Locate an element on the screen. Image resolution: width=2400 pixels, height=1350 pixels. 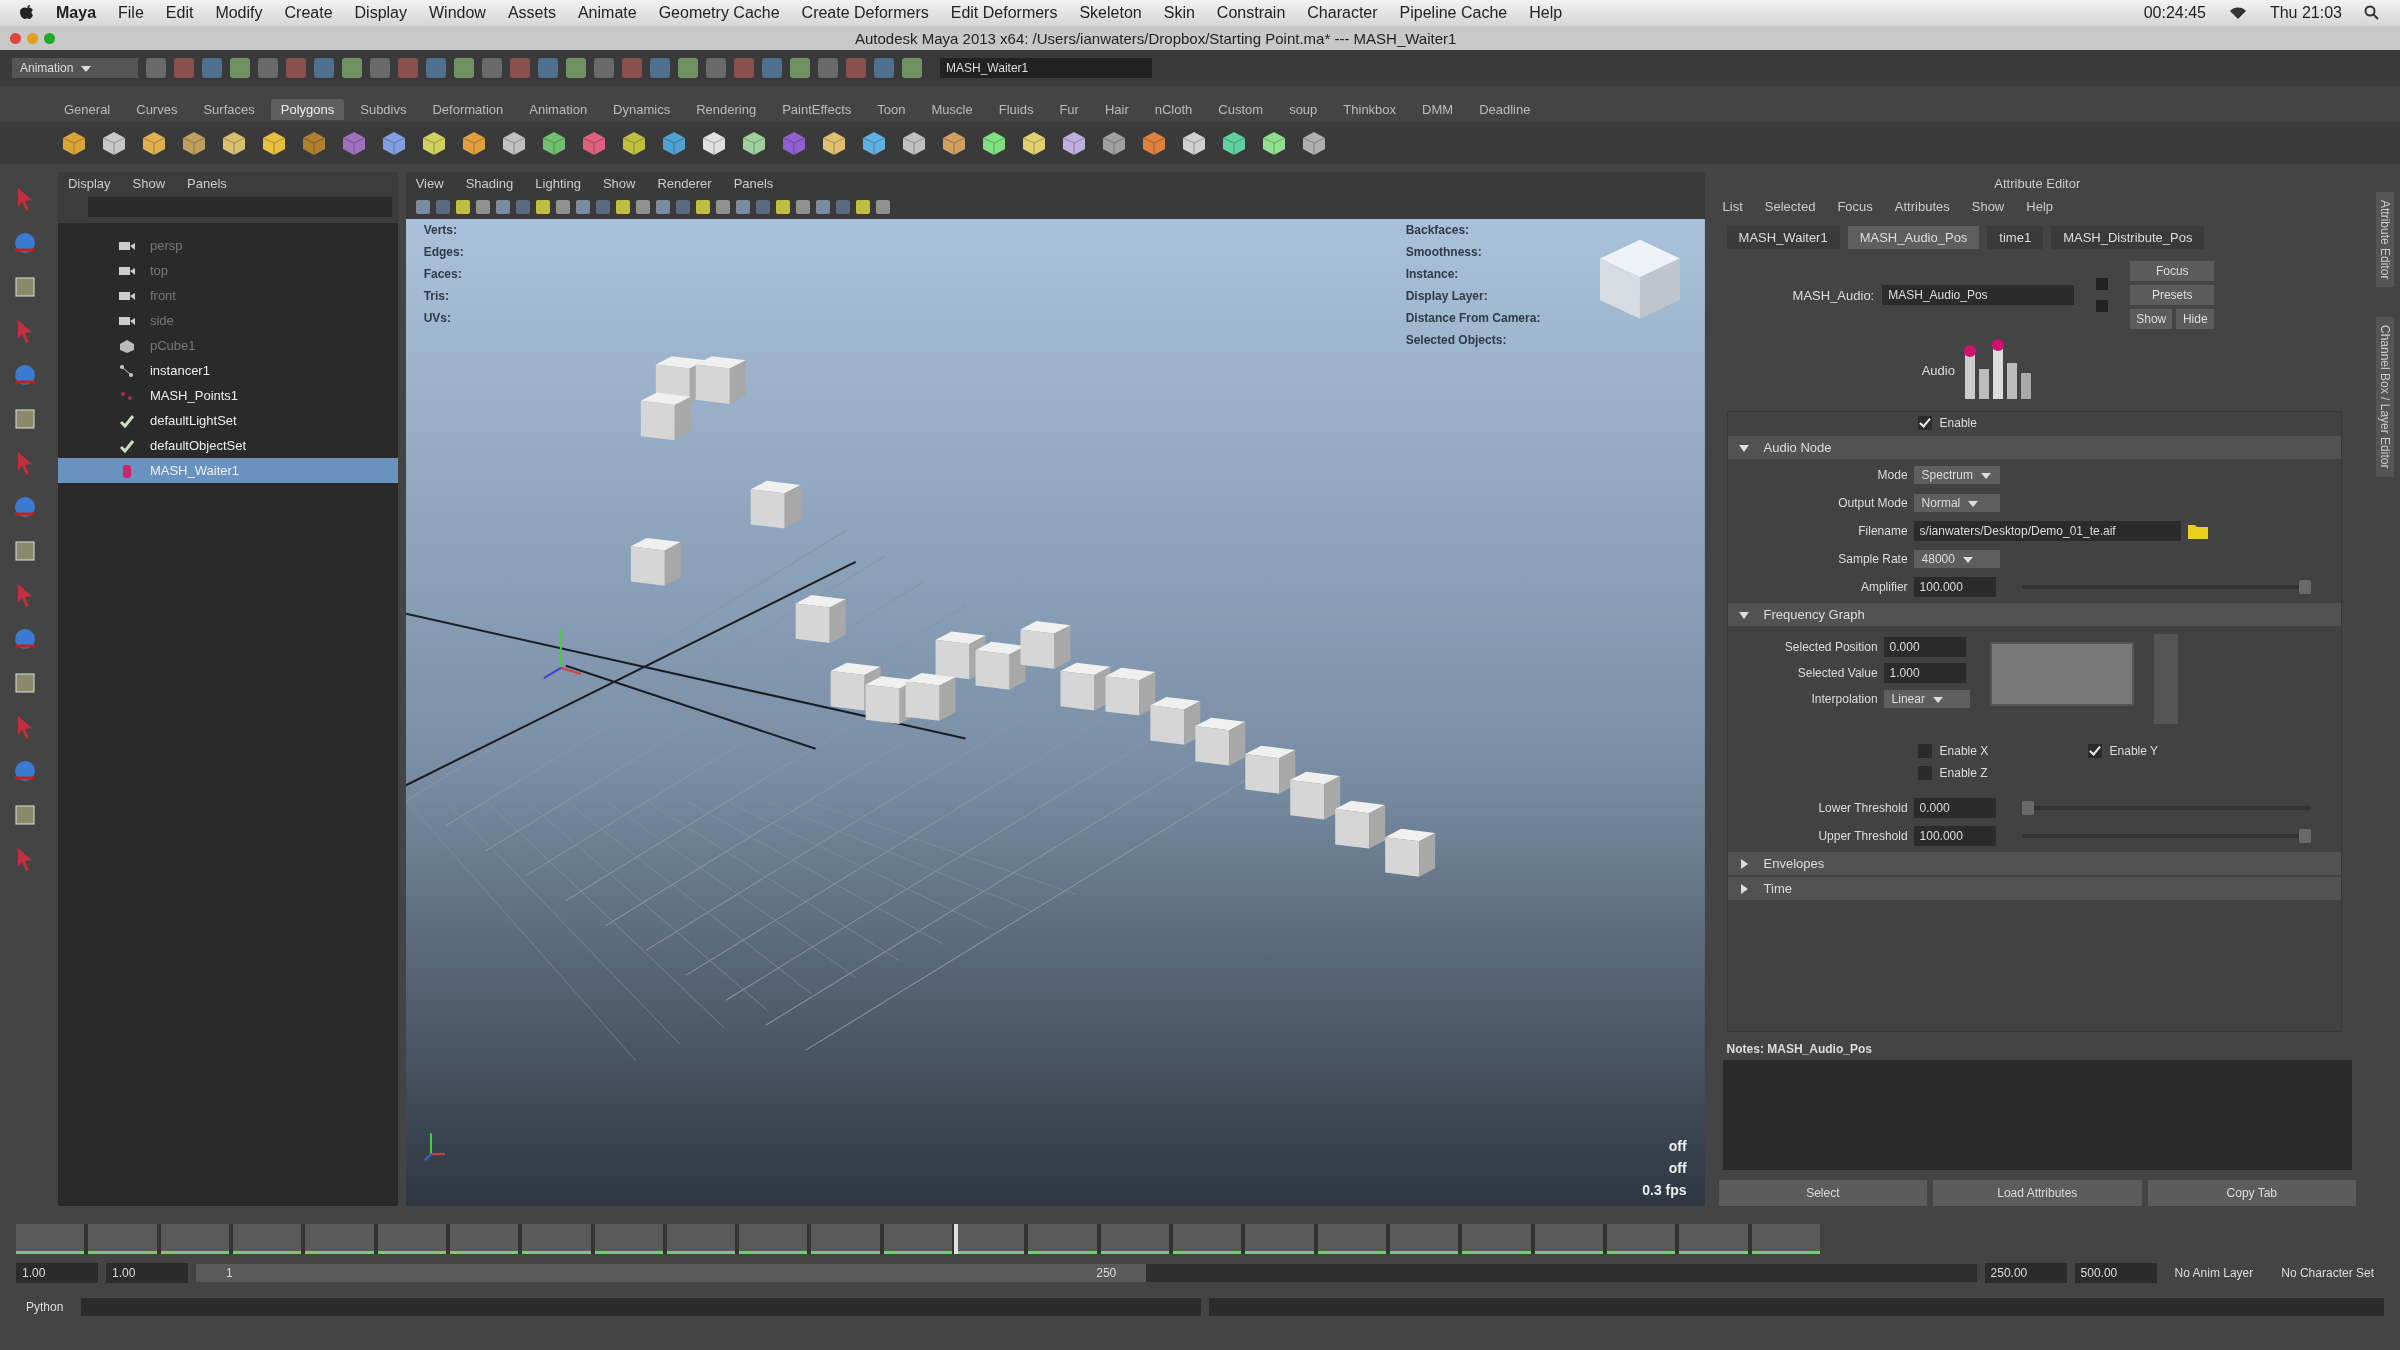
shelf-tab: Polygons is located at coordinates (307, 109).